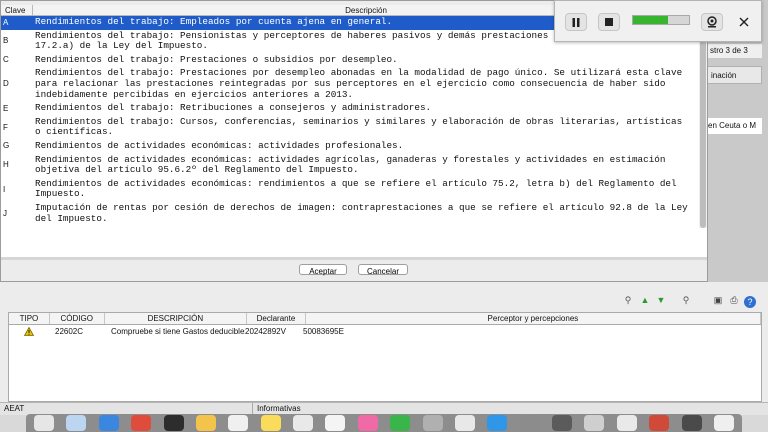 This screenshot has width=768, height=432. What do you see at coordinates (4, 189) in the screenshot?
I see `key-code: I` at bounding box center [4, 189].